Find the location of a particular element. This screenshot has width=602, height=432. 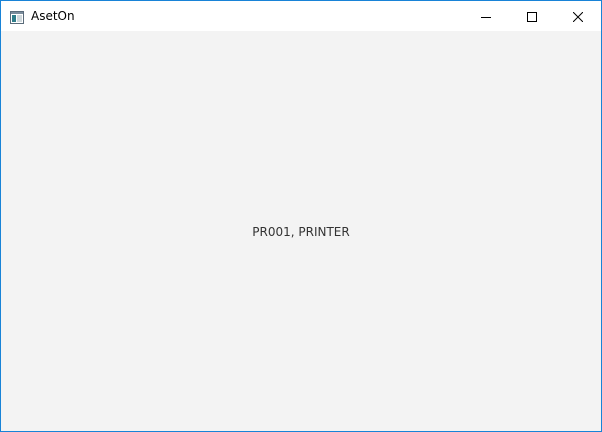

maximize-icon is located at coordinates (532, 16).